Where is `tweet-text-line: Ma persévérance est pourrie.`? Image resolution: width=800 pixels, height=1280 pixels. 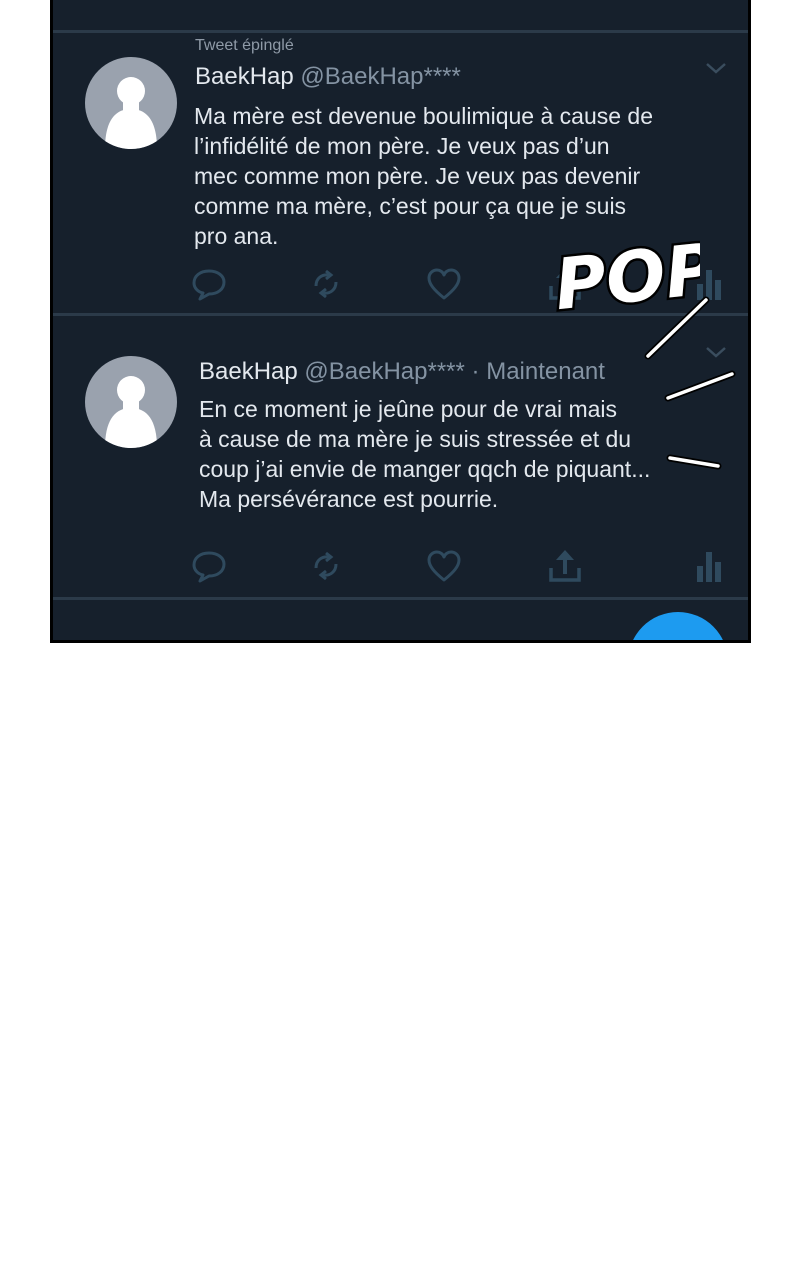 tweet-text-line: Ma persévérance est pourrie. is located at coordinates (349, 499).